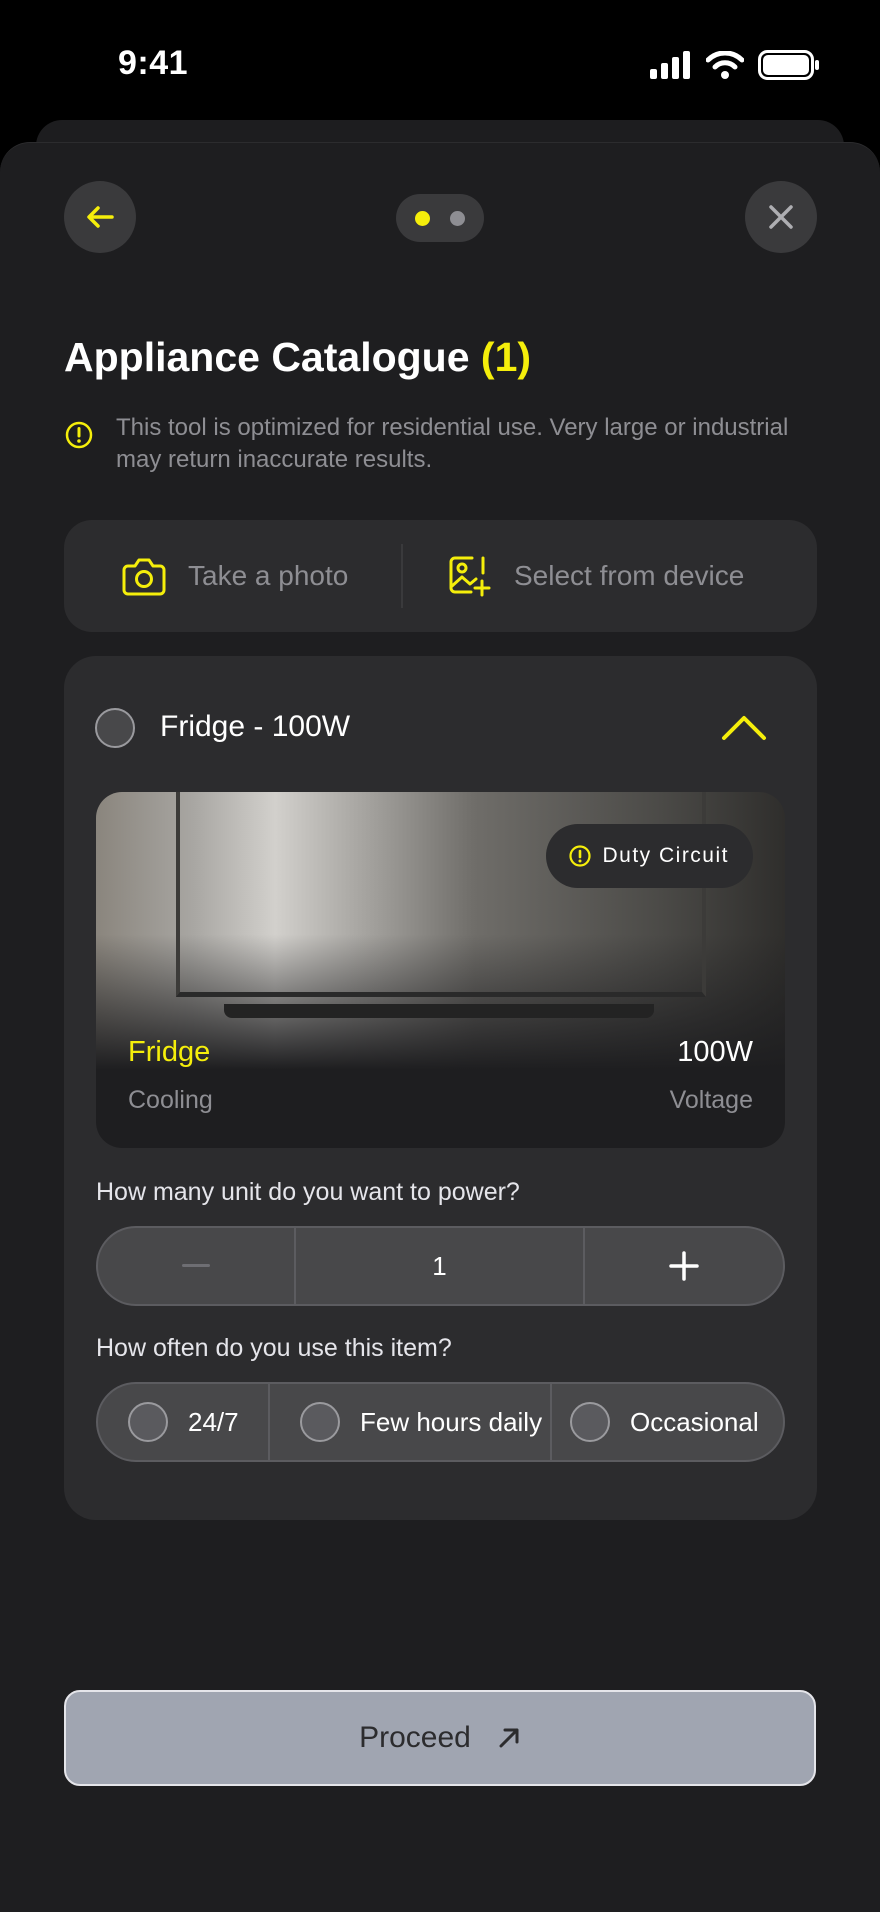  What do you see at coordinates (183, 1422) in the screenshot?
I see `usage-option-24-7: 24/7` at bounding box center [183, 1422].